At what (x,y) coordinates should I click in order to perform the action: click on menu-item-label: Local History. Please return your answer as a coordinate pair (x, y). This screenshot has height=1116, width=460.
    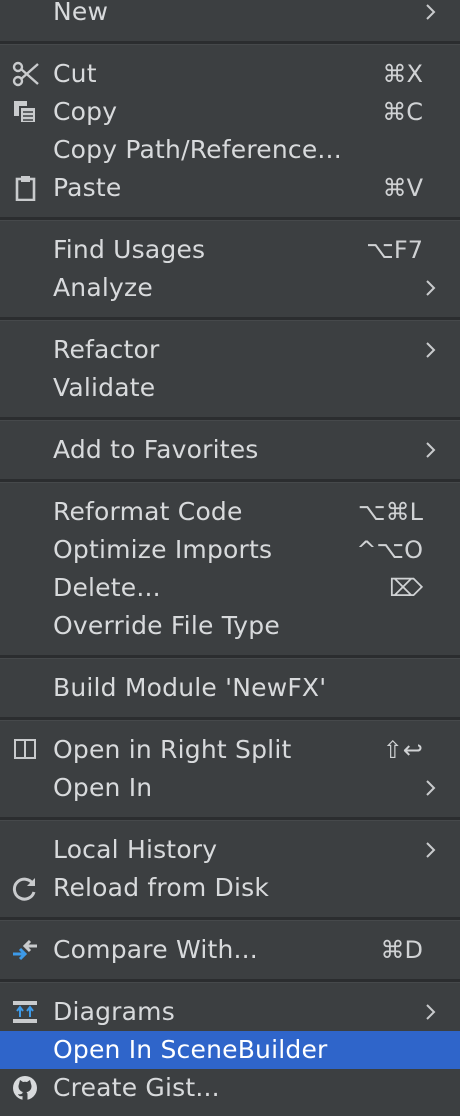
    Looking at the image, I should click on (135, 849).